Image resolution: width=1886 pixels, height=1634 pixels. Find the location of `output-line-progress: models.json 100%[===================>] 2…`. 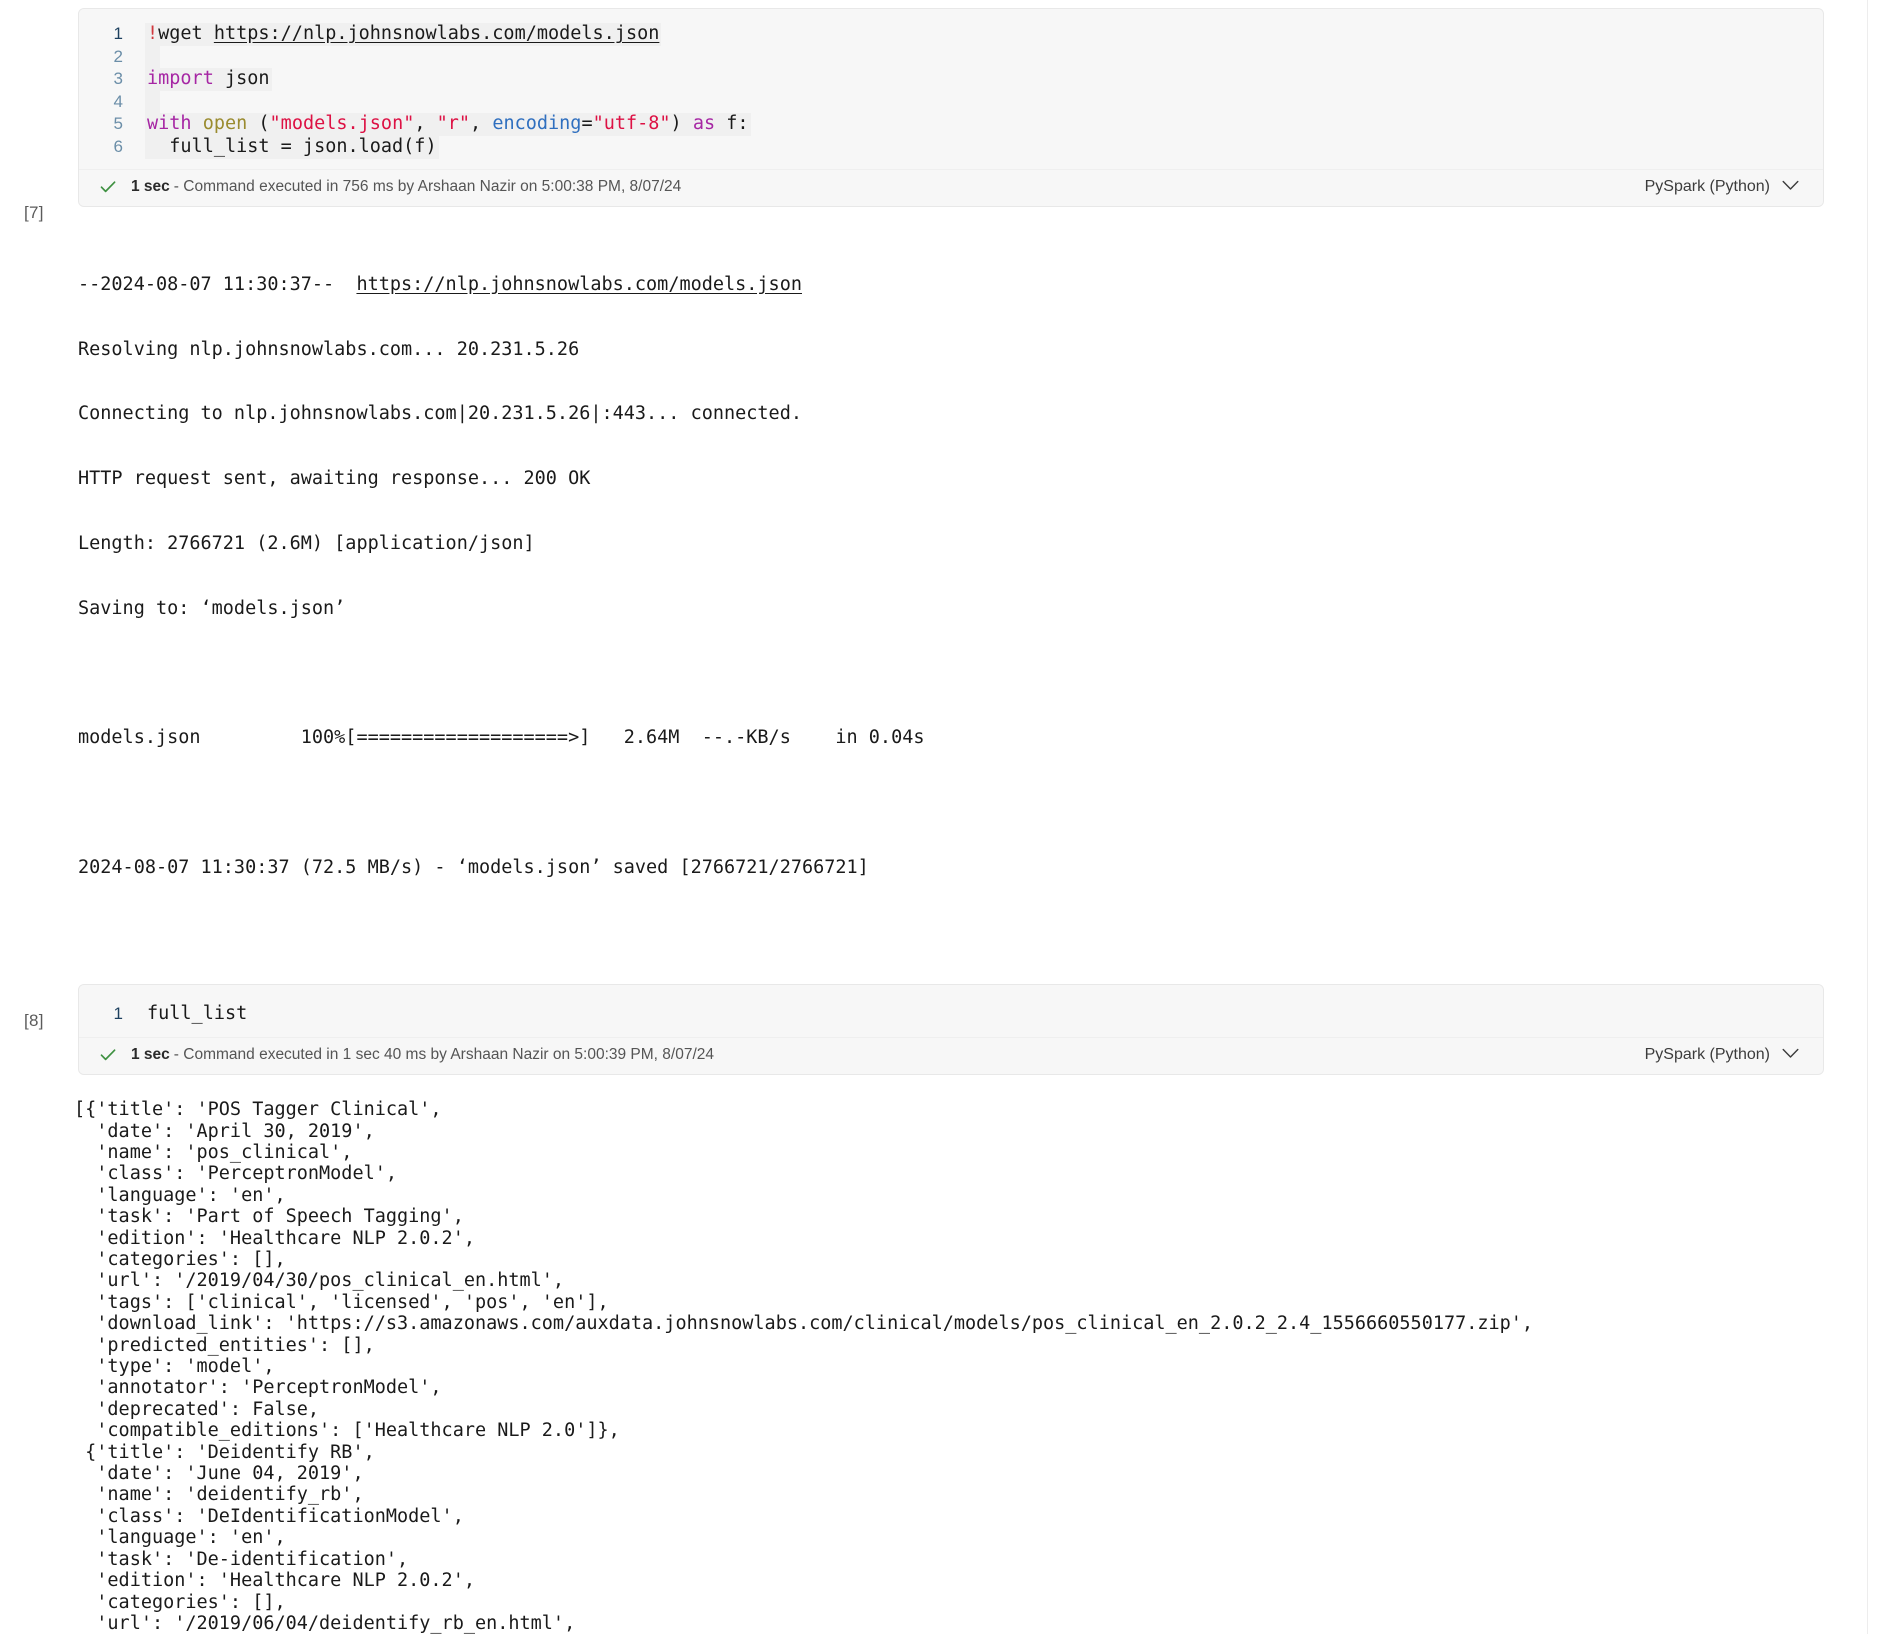

output-line-progress: models.json 100%[===================>] 2… is located at coordinates (501, 738).